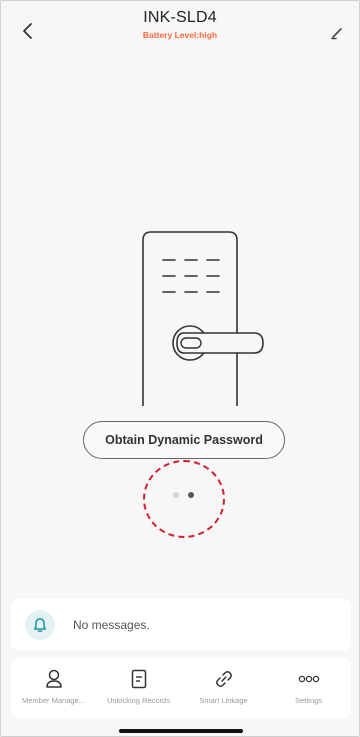 This screenshot has height=737, width=360. What do you see at coordinates (183, 495) in the screenshot?
I see `page-indicator` at bounding box center [183, 495].